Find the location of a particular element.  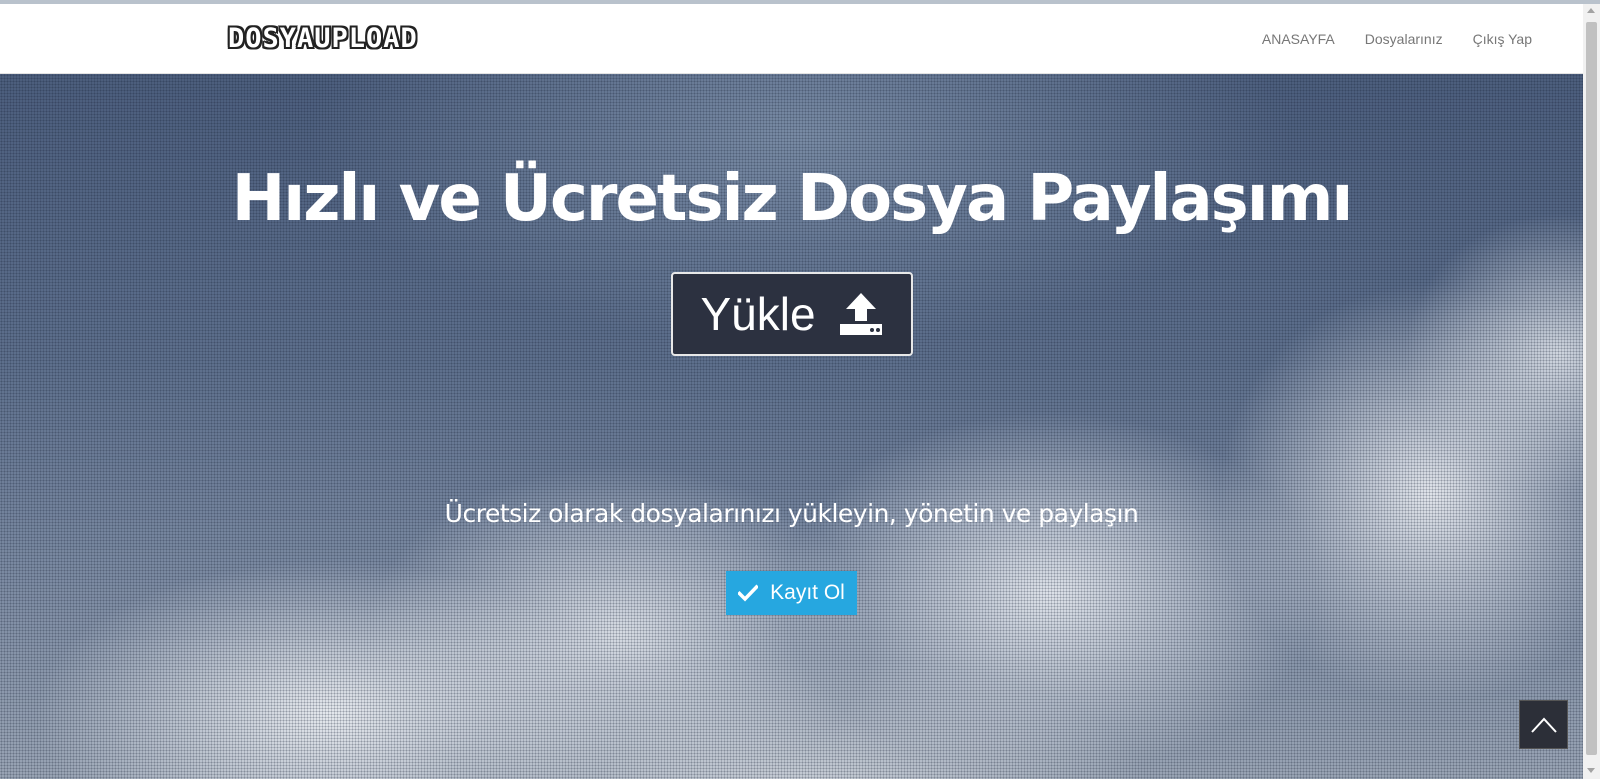

scroll-to-top-button is located at coordinates (1543, 724).